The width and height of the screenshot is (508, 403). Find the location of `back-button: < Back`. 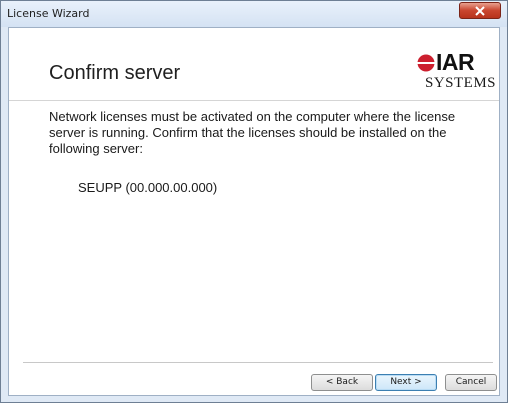

back-button: < Back is located at coordinates (342, 382).